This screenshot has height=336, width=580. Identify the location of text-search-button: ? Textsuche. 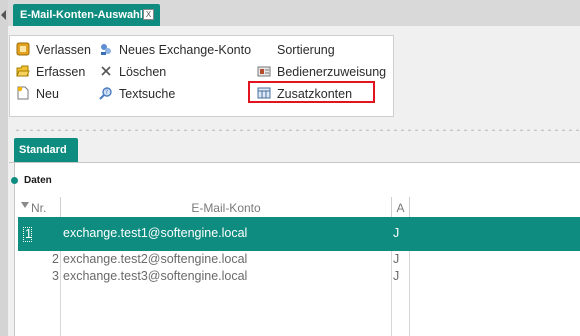
(137, 94).